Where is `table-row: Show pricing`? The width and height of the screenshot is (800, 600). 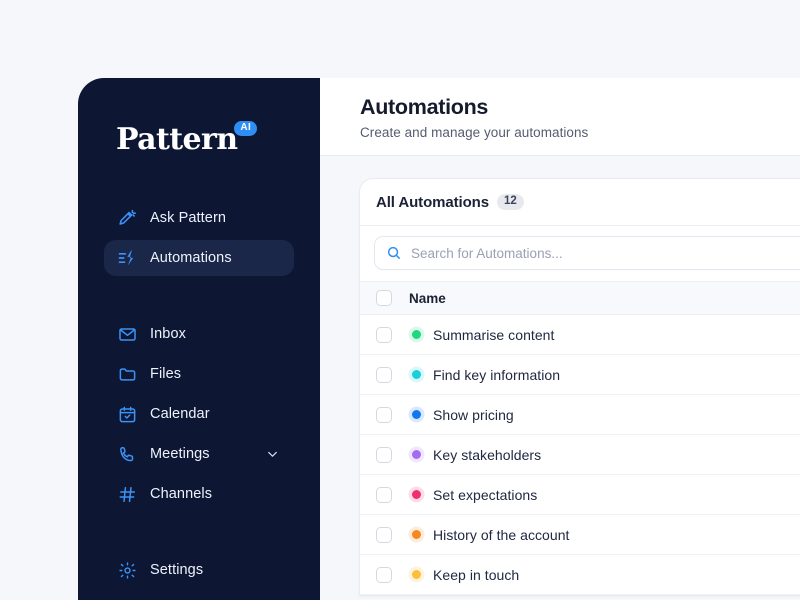 table-row: Show pricing is located at coordinates (580, 415).